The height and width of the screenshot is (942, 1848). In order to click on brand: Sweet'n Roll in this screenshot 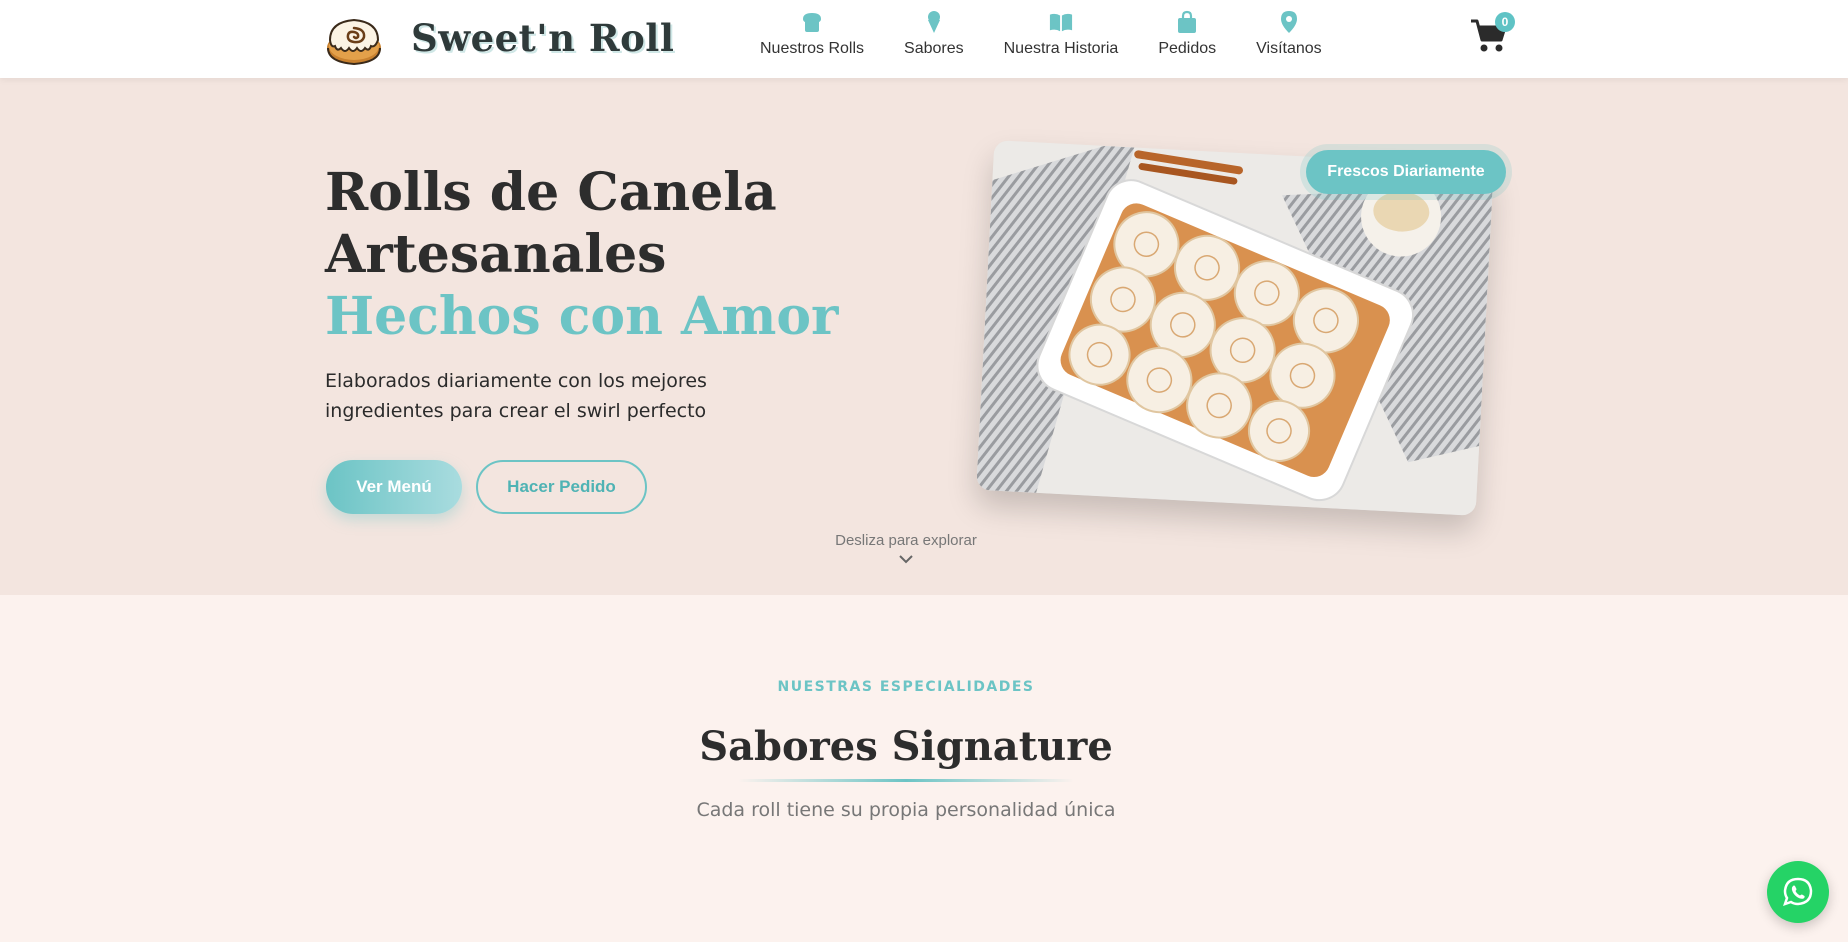, I will do `click(499, 38)`.